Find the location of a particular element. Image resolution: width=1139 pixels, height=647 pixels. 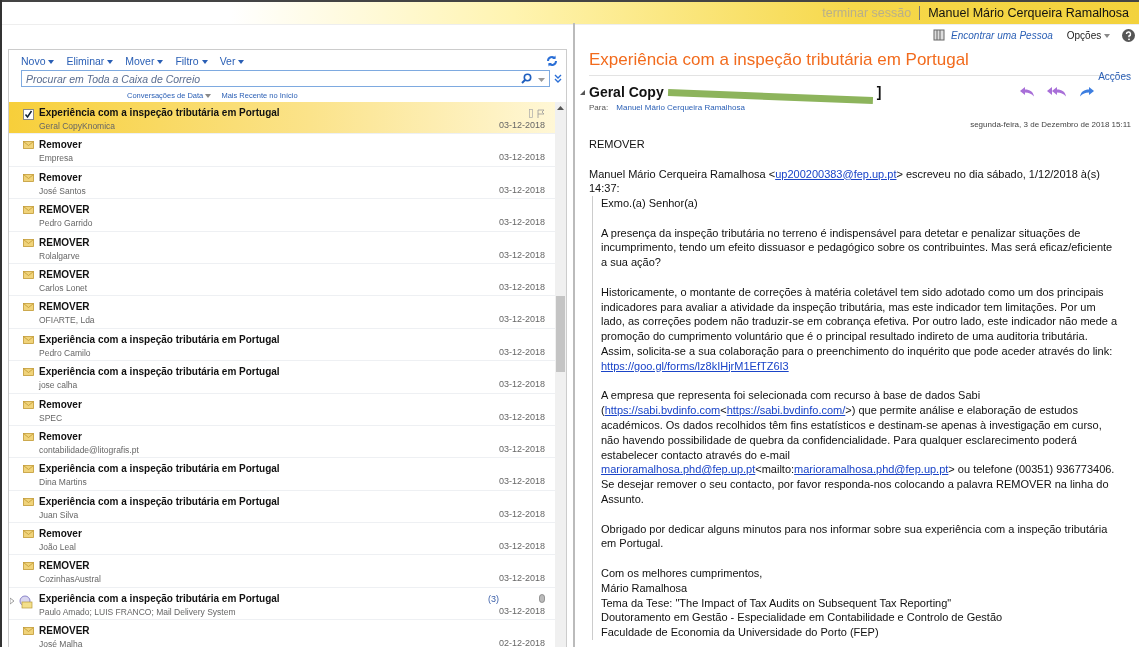

message-item: Remover contabilidade@litografis.pt 03-12-2018 is located at coordinates (282, 442).